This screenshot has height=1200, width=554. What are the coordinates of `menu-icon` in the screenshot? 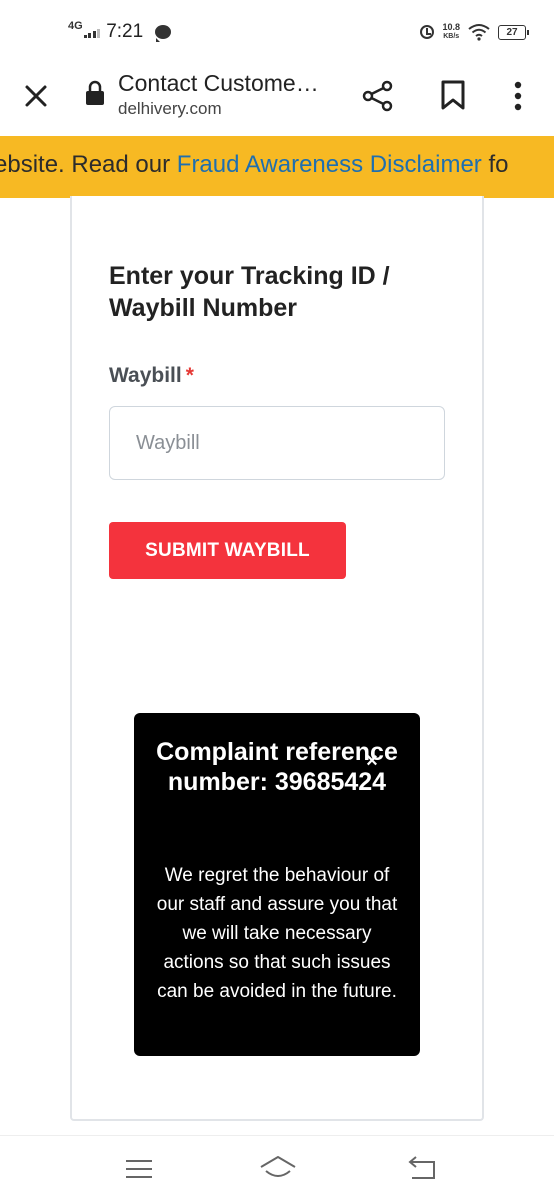 It's located at (139, 1169).